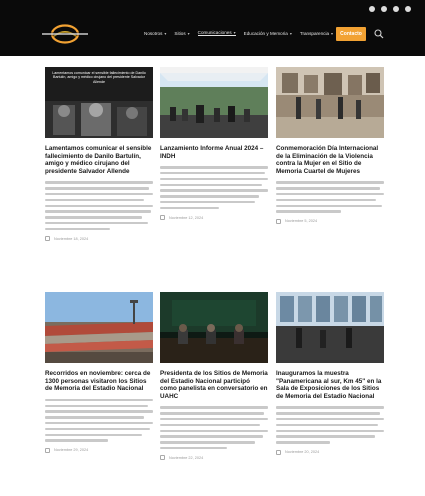 Image resolution: width=425 pixels, height=496 pixels. What do you see at coordinates (408, 9) in the screenshot?
I see `youtube-icon` at bounding box center [408, 9].